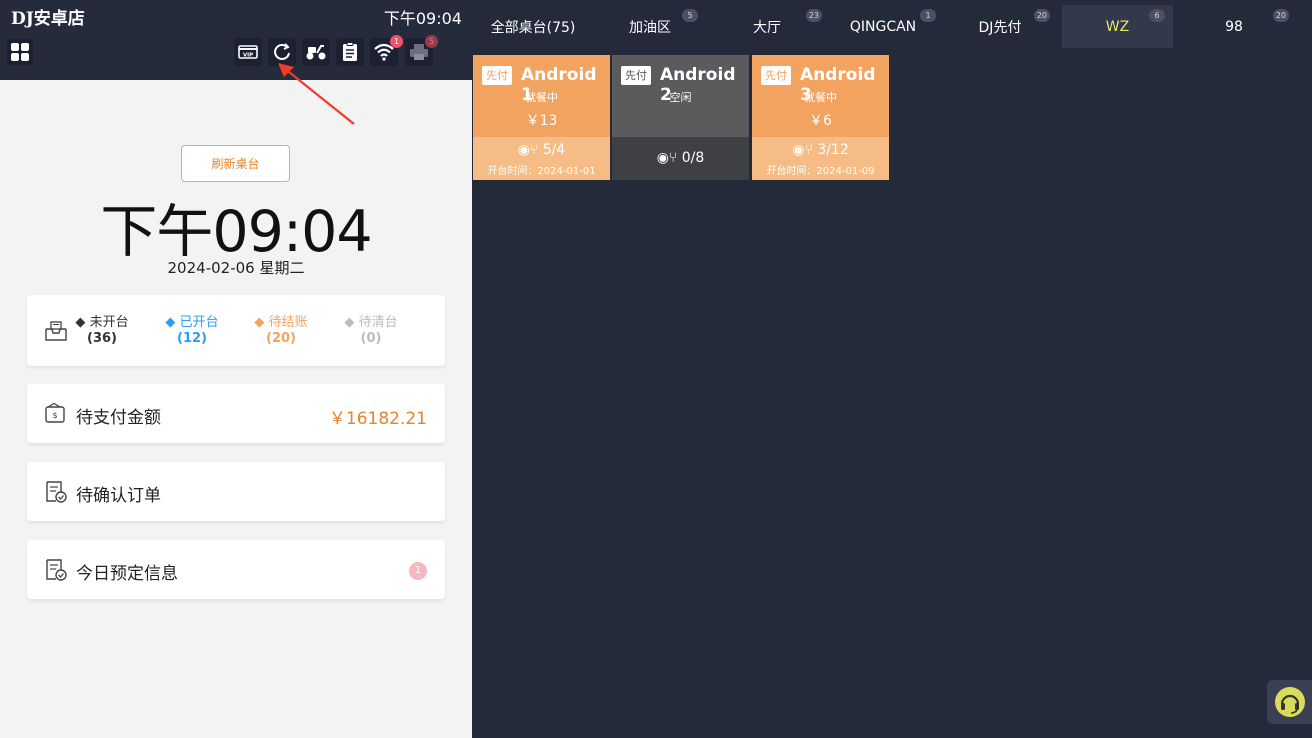  What do you see at coordinates (236, 569) in the screenshot?
I see `reservation-card: 今日预定信息 1` at bounding box center [236, 569].